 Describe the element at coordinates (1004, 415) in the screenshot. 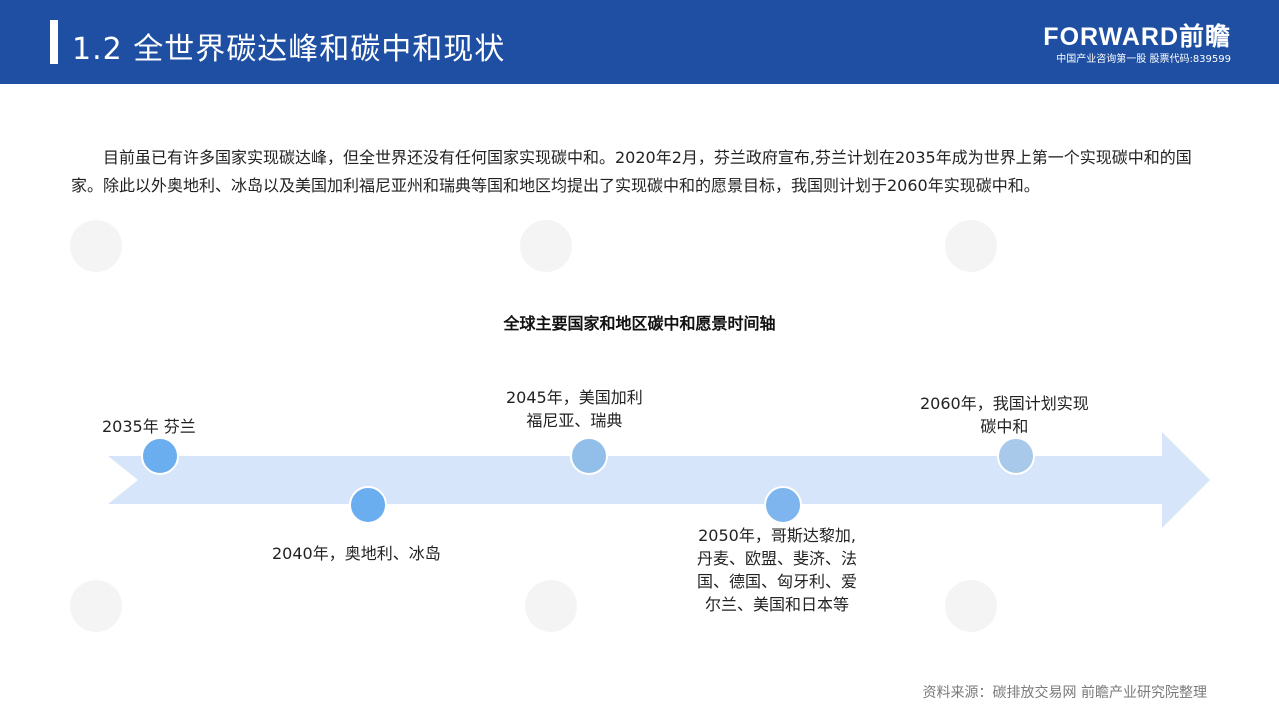

I see `timeline-label-2060: 2060年，我国计划实现 碳中和` at that location.